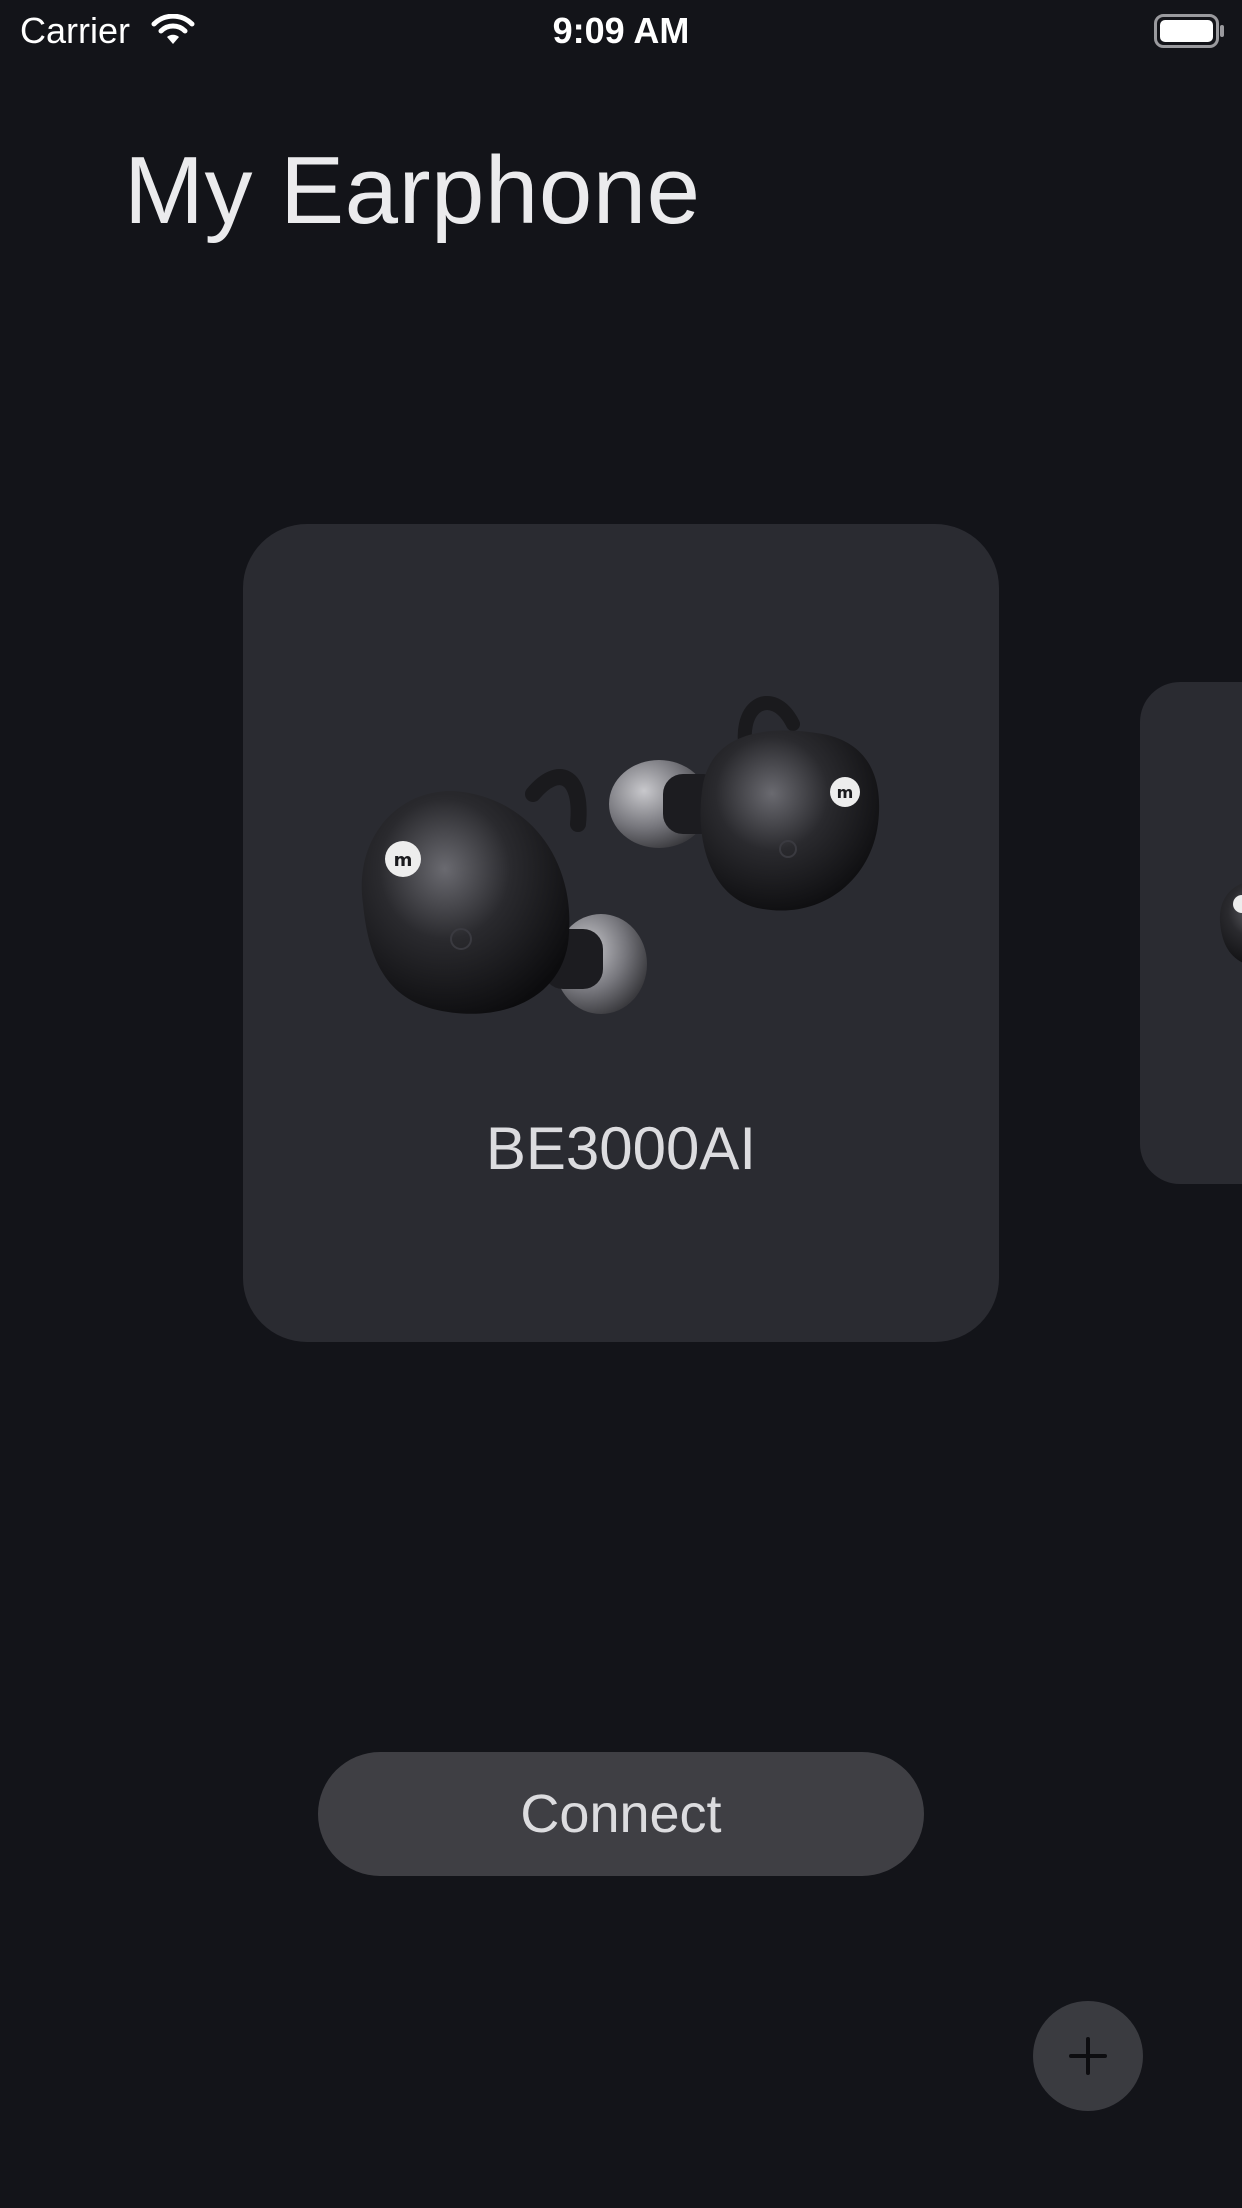 This screenshot has width=1242, height=2208. What do you see at coordinates (620, 855) in the screenshot?
I see `earphones-image: m m` at bounding box center [620, 855].